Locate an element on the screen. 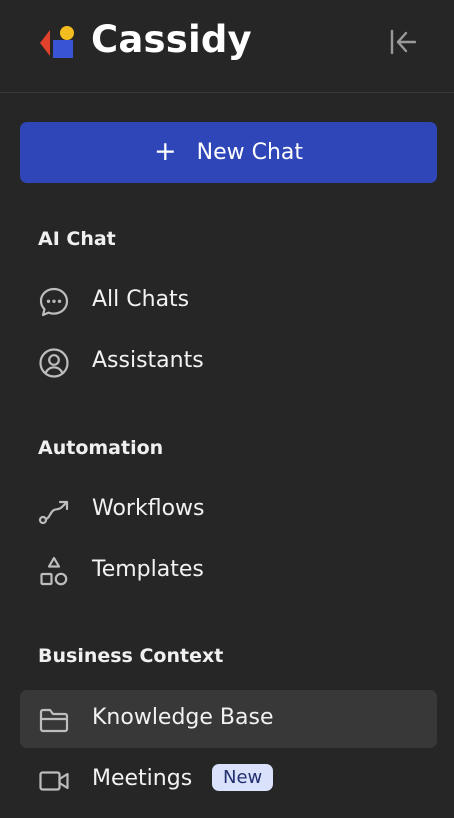 The image size is (454, 818). section-title-ai-chat: AI Chat is located at coordinates (77, 239).